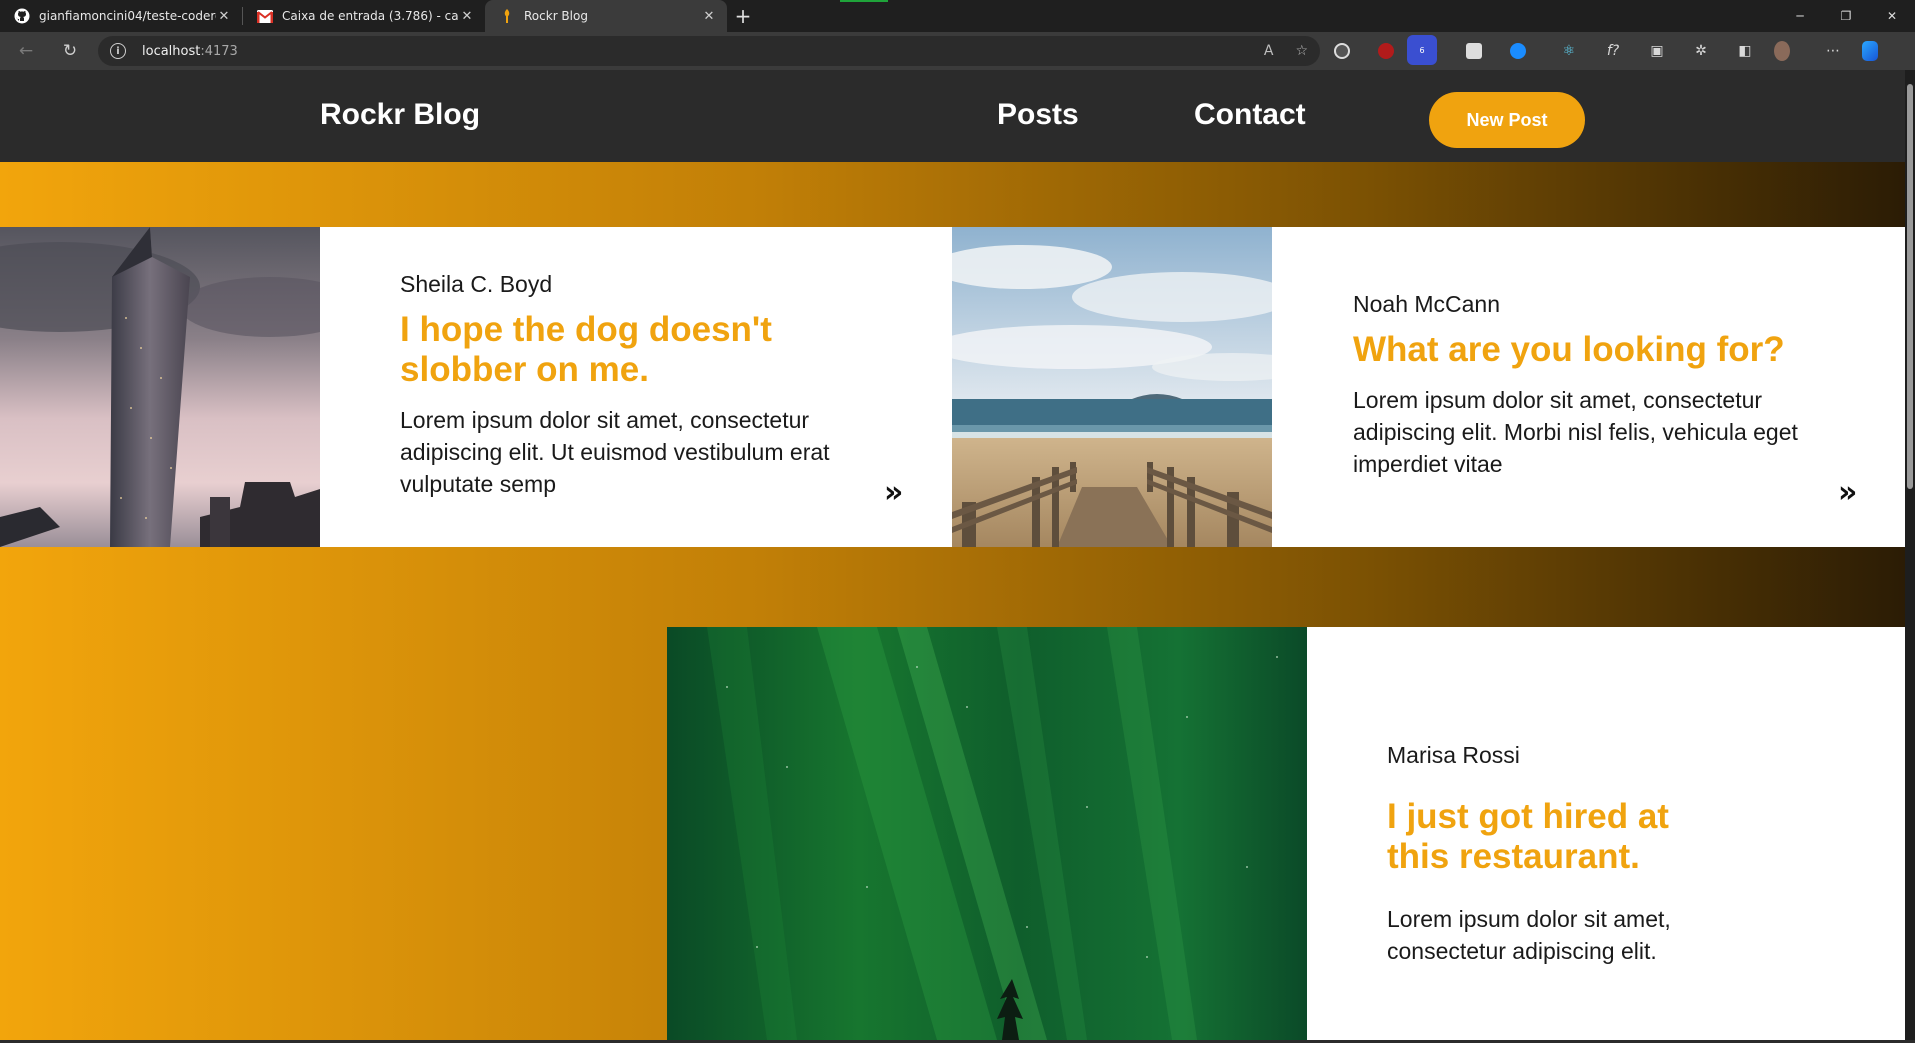  Describe the element at coordinates (70, 51) in the screenshot. I see `refresh-icon: ↻` at that location.